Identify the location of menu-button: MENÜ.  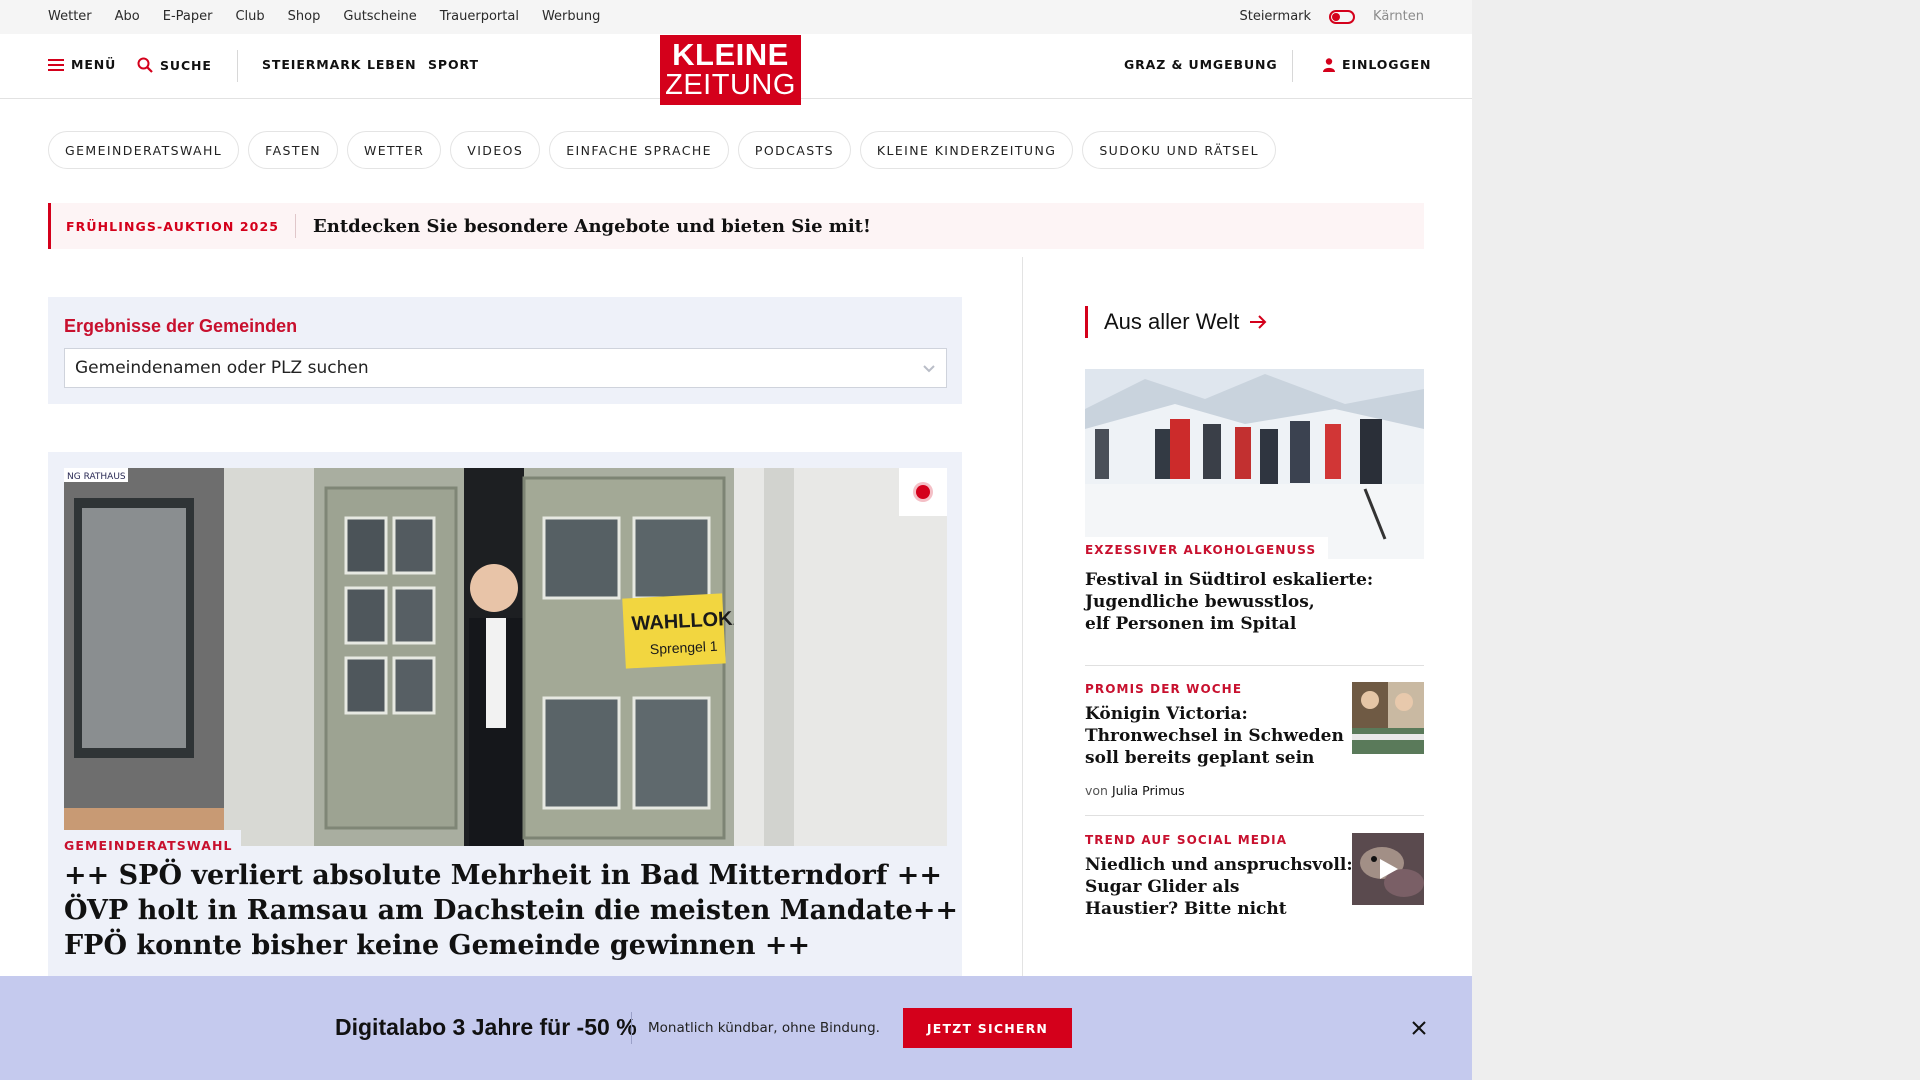
(82, 64).